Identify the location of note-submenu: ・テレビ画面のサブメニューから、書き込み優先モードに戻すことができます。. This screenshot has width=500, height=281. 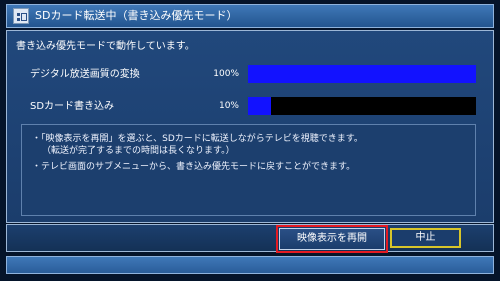
(194, 167).